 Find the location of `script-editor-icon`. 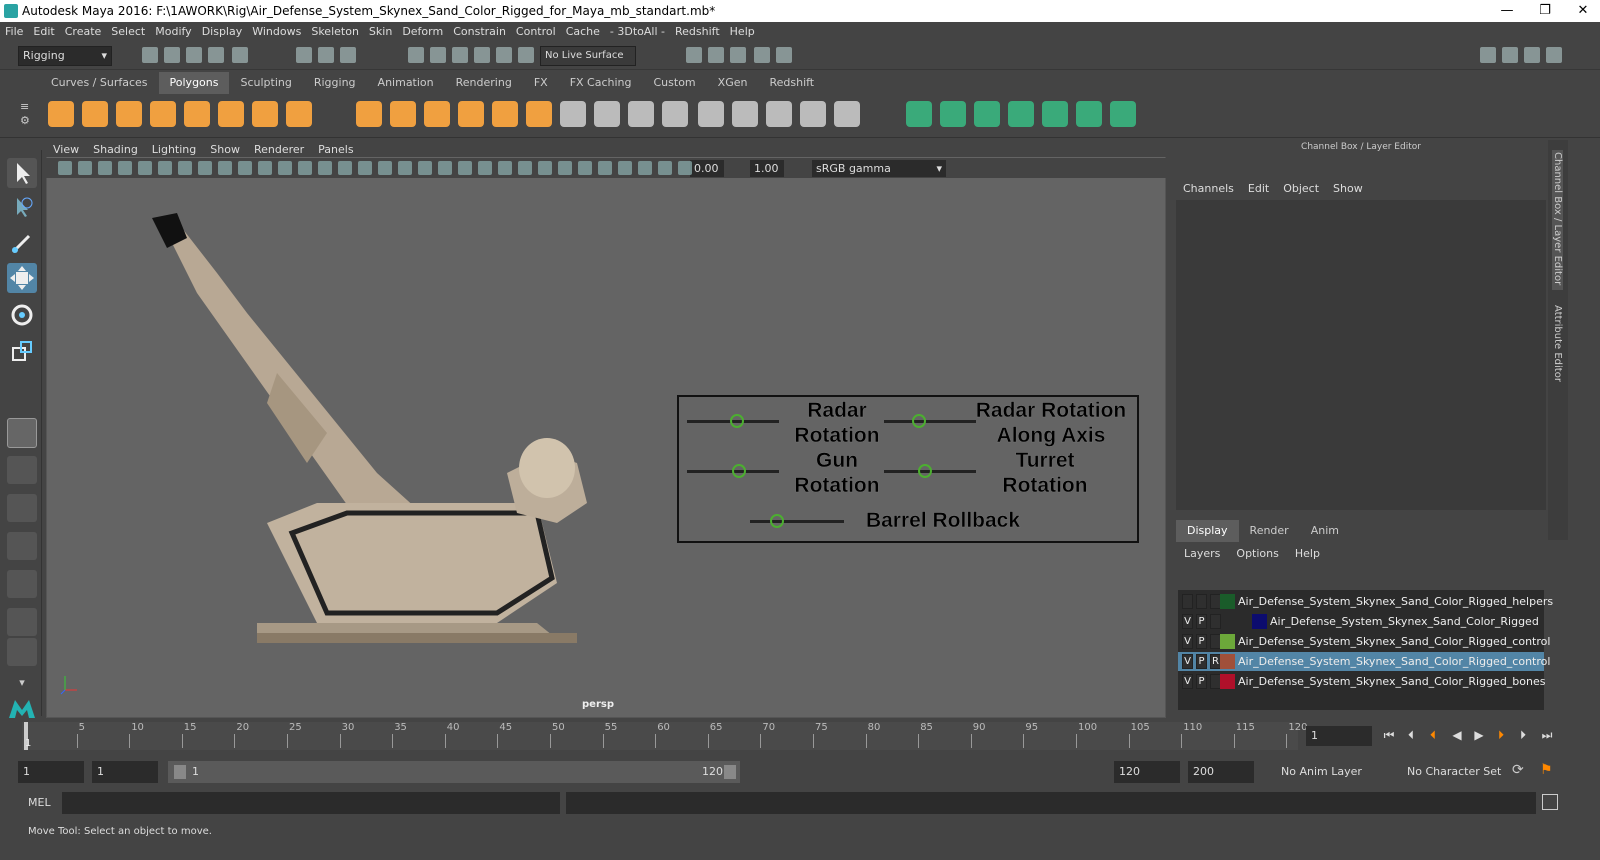

script-editor-icon is located at coordinates (1550, 802).